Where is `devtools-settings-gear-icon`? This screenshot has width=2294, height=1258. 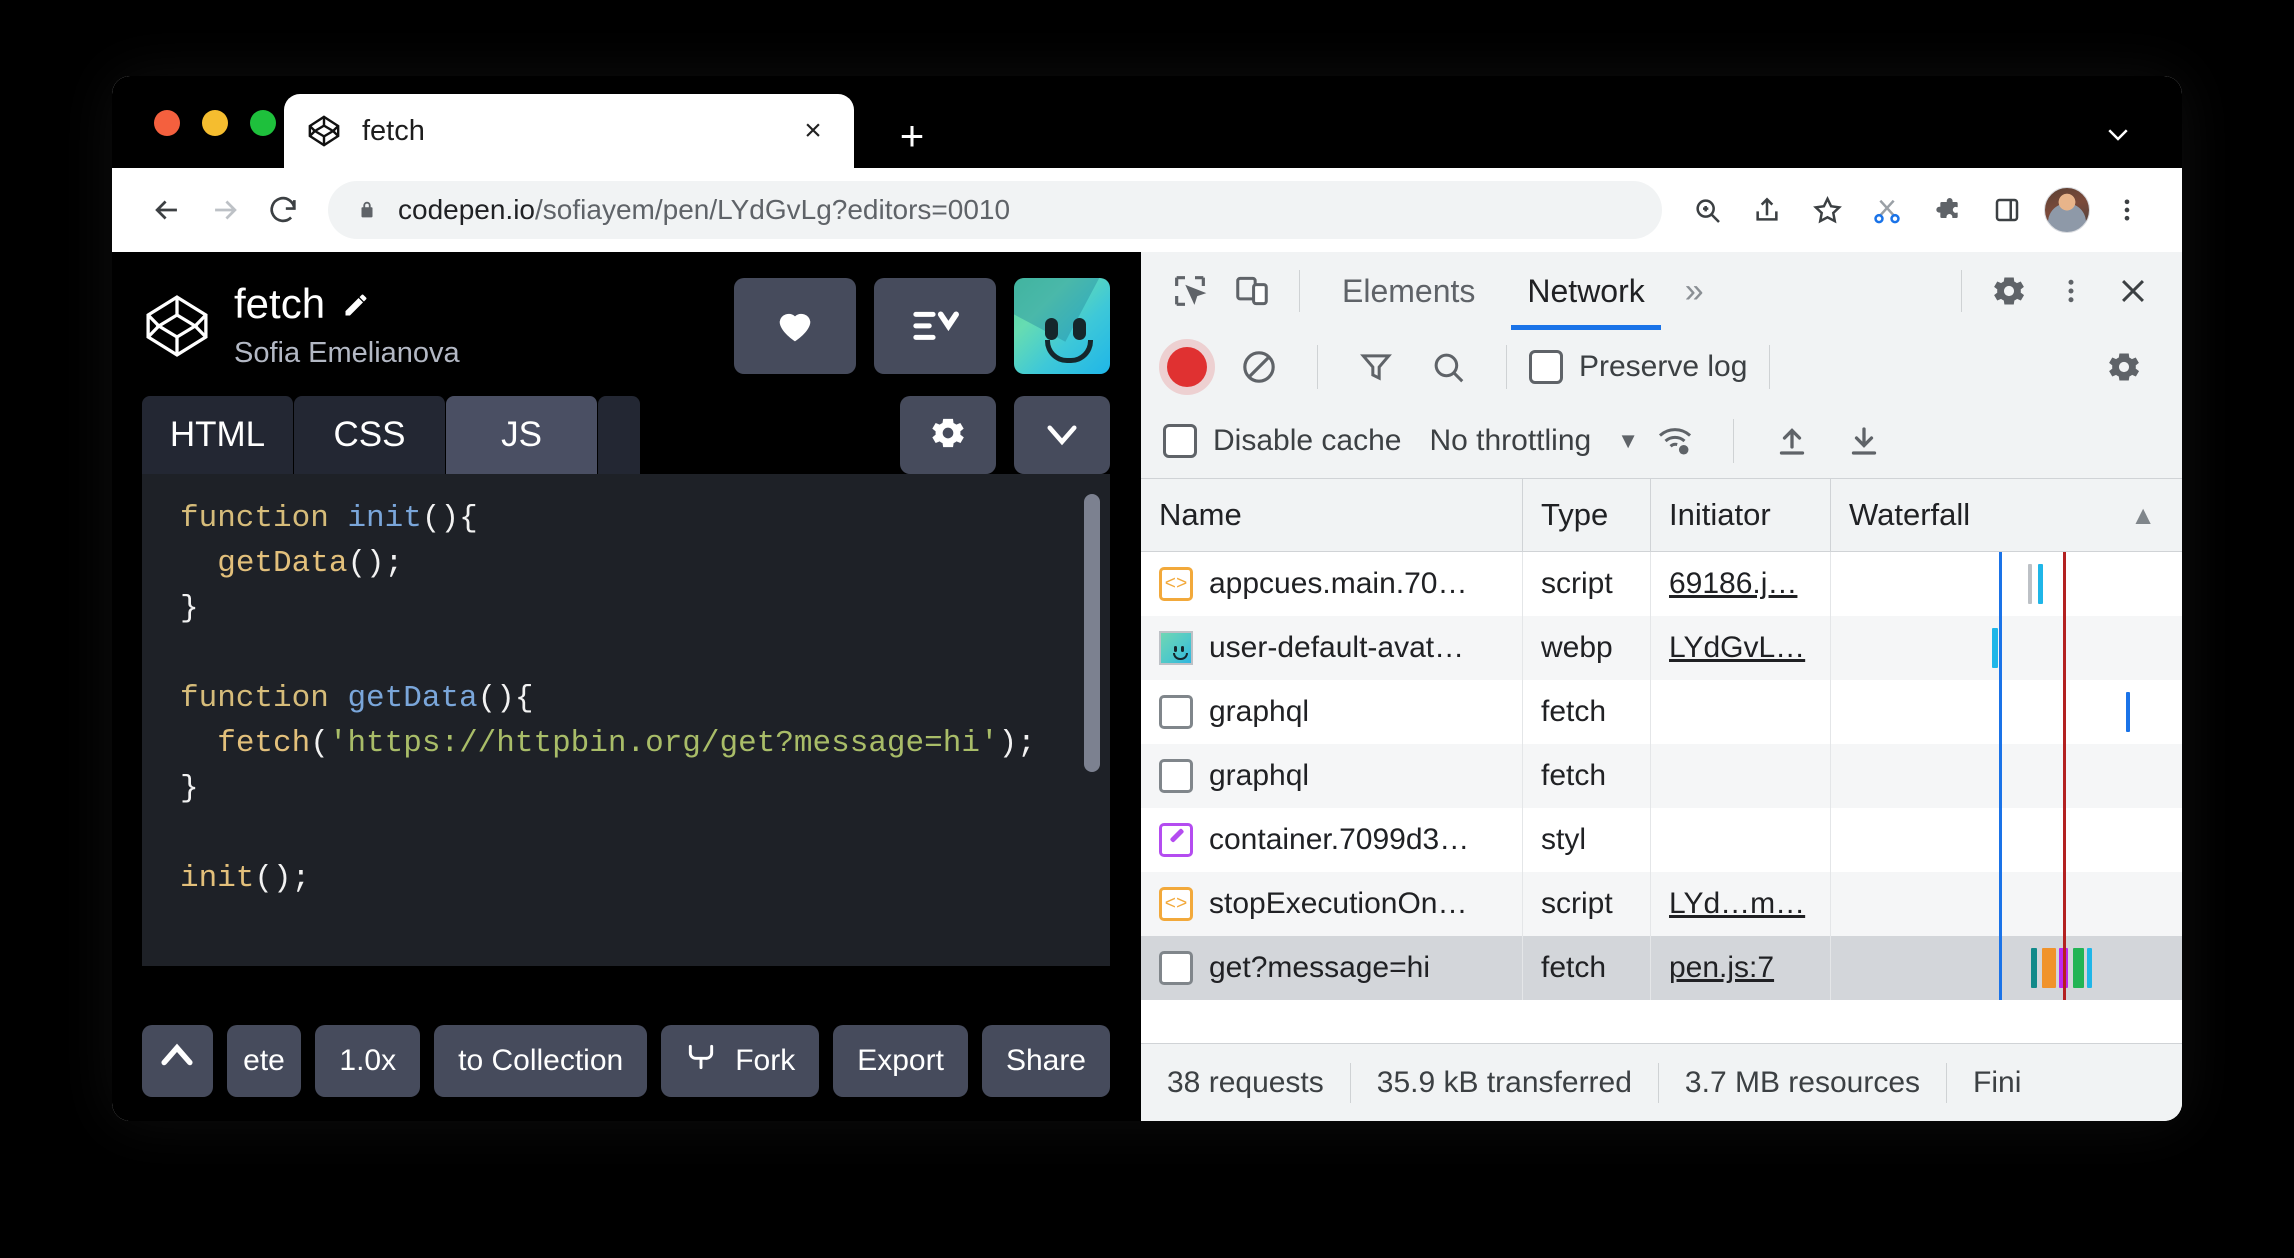 devtools-settings-gear-icon is located at coordinates (2009, 291).